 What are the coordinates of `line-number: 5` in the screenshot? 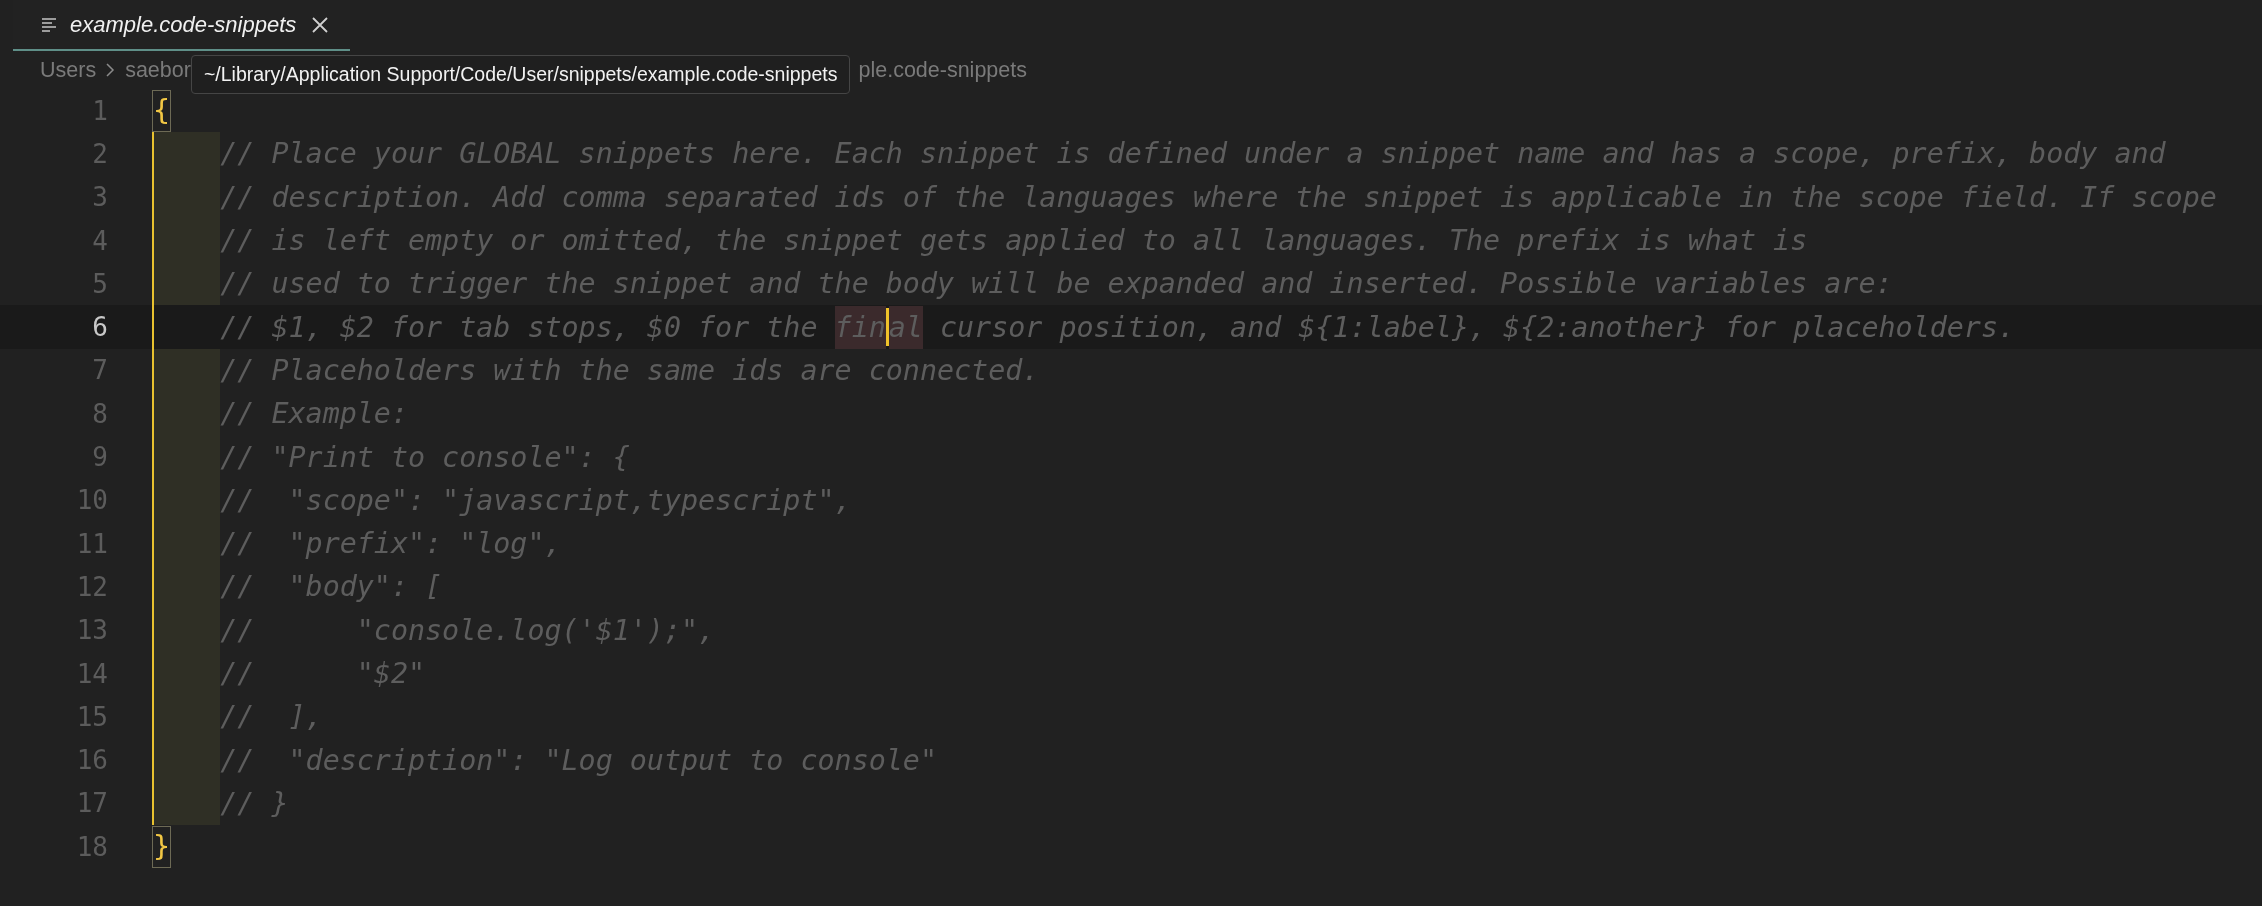 It's located at (99, 283).